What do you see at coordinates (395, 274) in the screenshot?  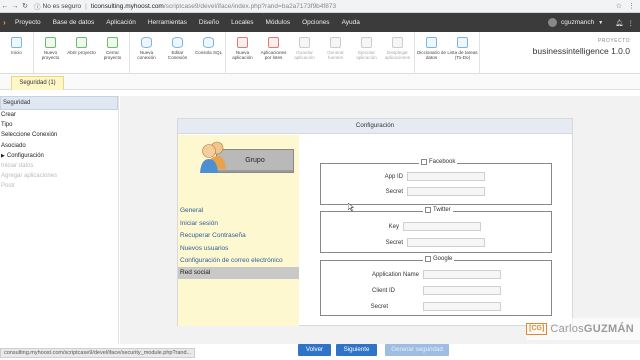 I see `application-name-label: Application Name` at bounding box center [395, 274].